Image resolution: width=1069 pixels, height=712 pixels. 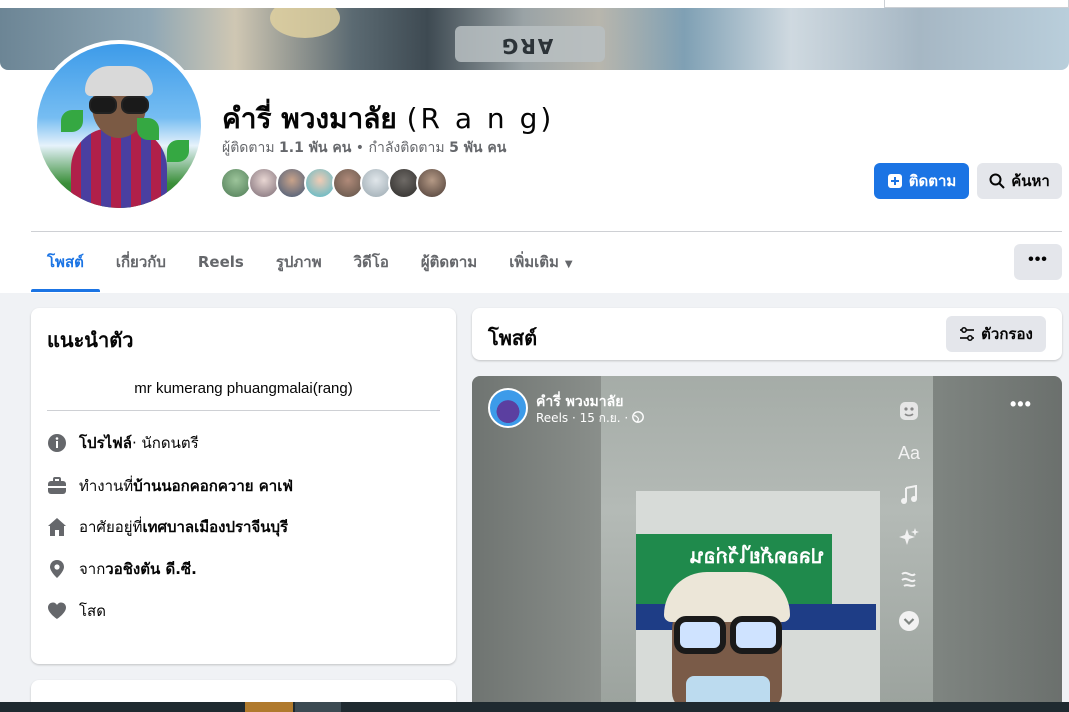 I want to click on intro-relationship-value: โสด, so click(x=92, y=611).